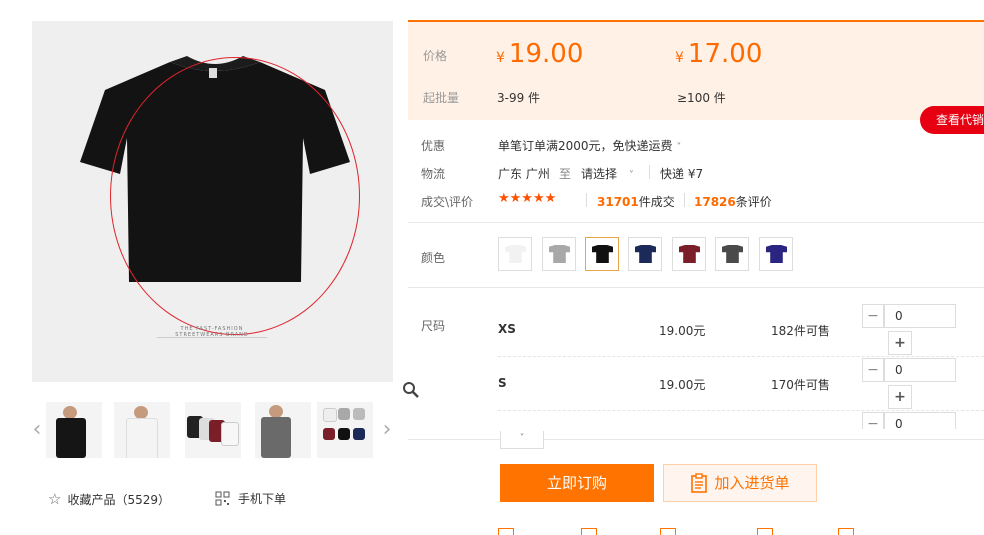 The image size is (984, 535). What do you see at coordinates (519, 98) in the screenshot?
I see `tier1-range: 3-99 件` at bounding box center [519, 98].